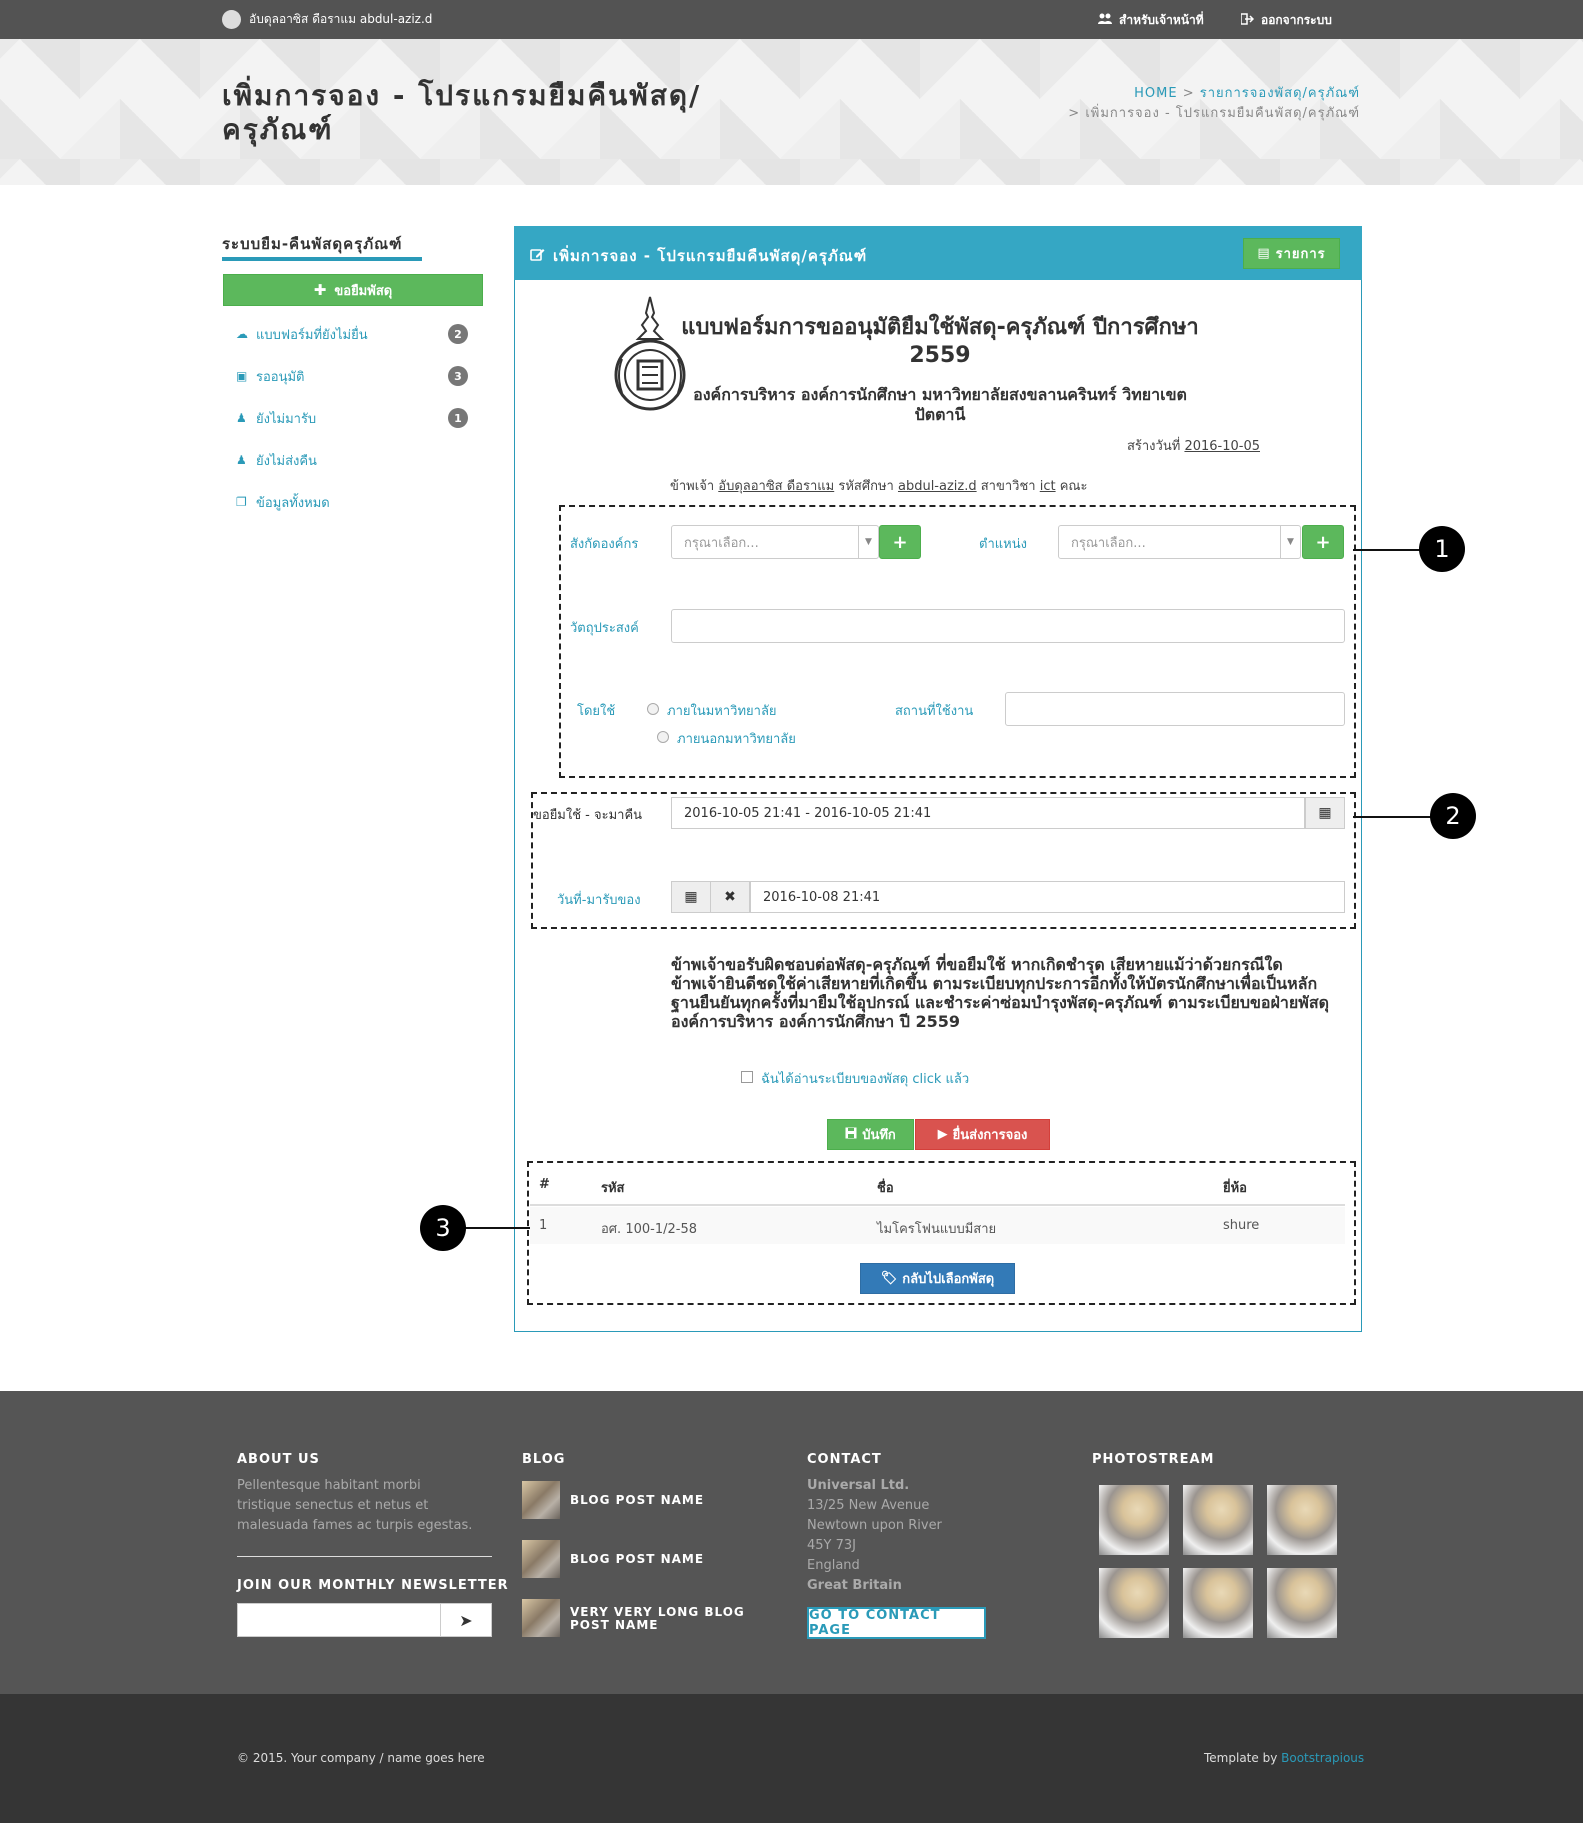  Describe the element at coordinates (1286, 20) in the screenshot. I see `logout-link: ออกจากระบบ` at that location.